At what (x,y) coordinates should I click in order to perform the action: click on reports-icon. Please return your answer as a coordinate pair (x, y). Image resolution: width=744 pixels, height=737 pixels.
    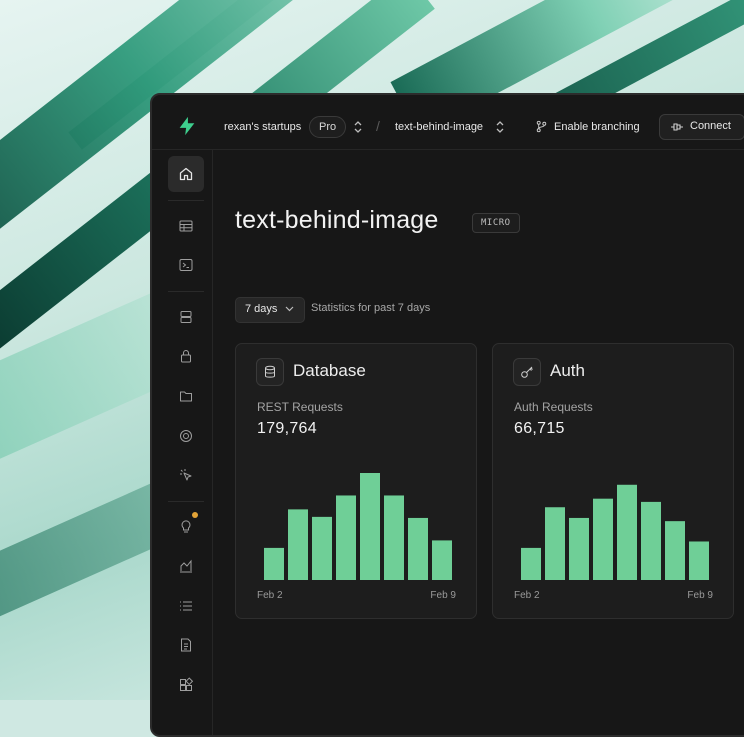
    Looking at the image, I should click on (186, 566).